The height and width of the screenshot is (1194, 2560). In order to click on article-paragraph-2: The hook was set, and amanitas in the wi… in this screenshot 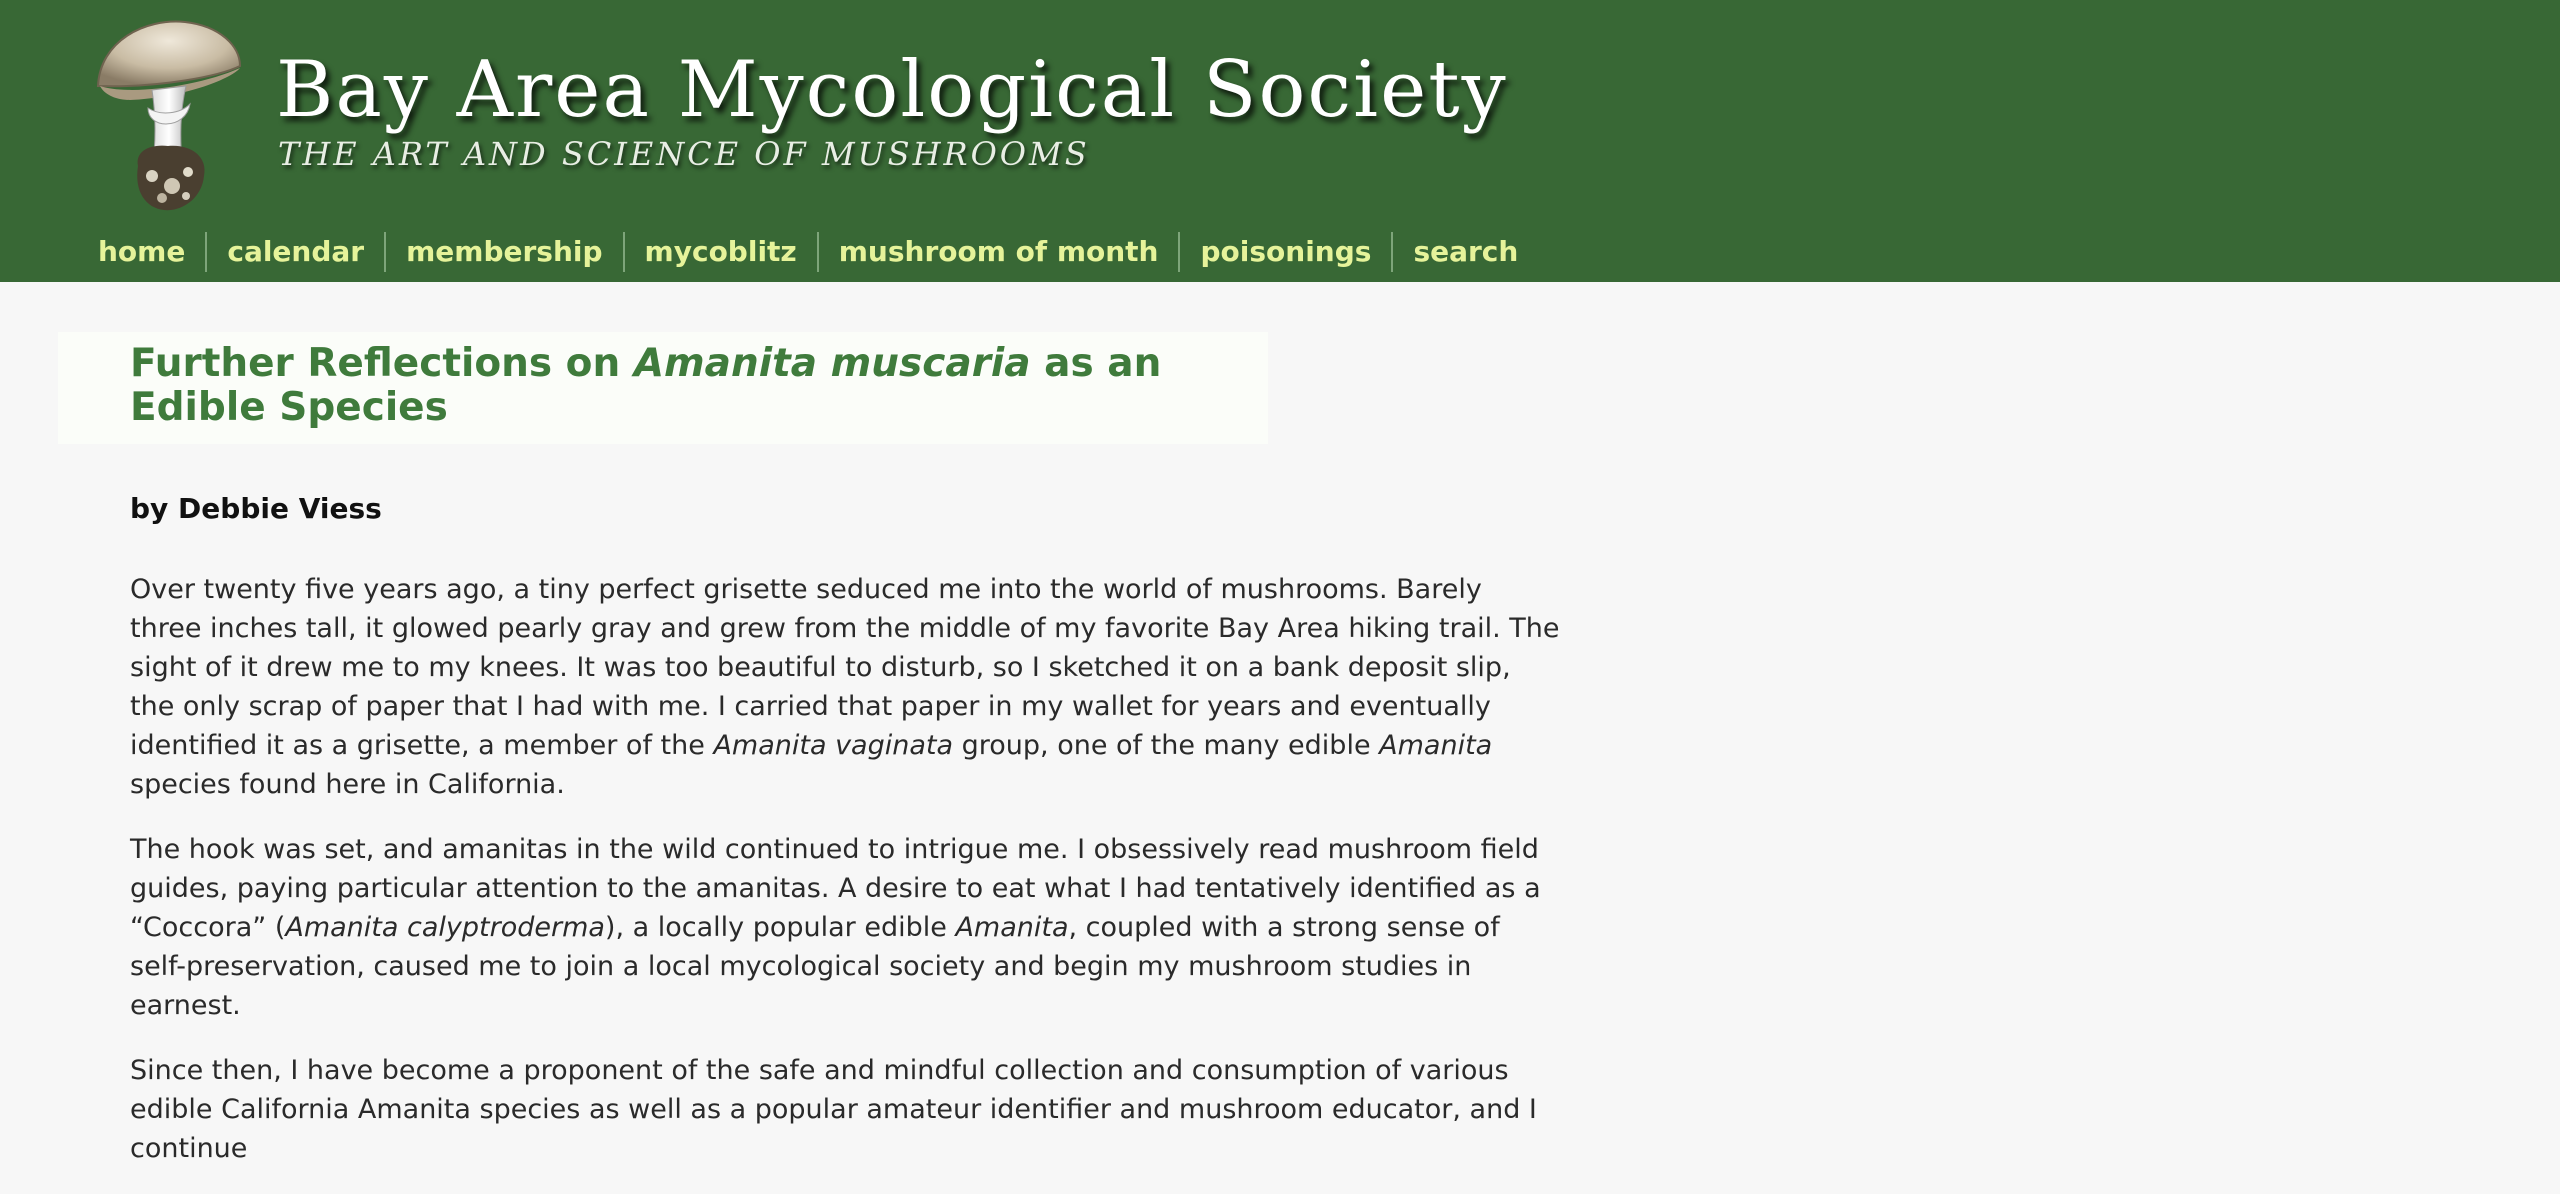, I will do `click(835, 927)`.